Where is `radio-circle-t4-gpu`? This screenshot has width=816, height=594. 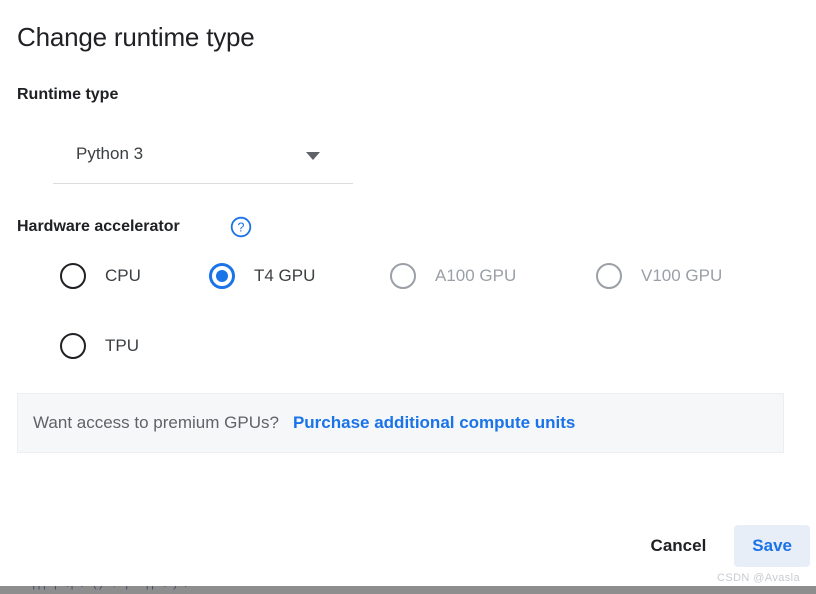
radio-circle-t4-gpu is located at coordinates (222, 276).